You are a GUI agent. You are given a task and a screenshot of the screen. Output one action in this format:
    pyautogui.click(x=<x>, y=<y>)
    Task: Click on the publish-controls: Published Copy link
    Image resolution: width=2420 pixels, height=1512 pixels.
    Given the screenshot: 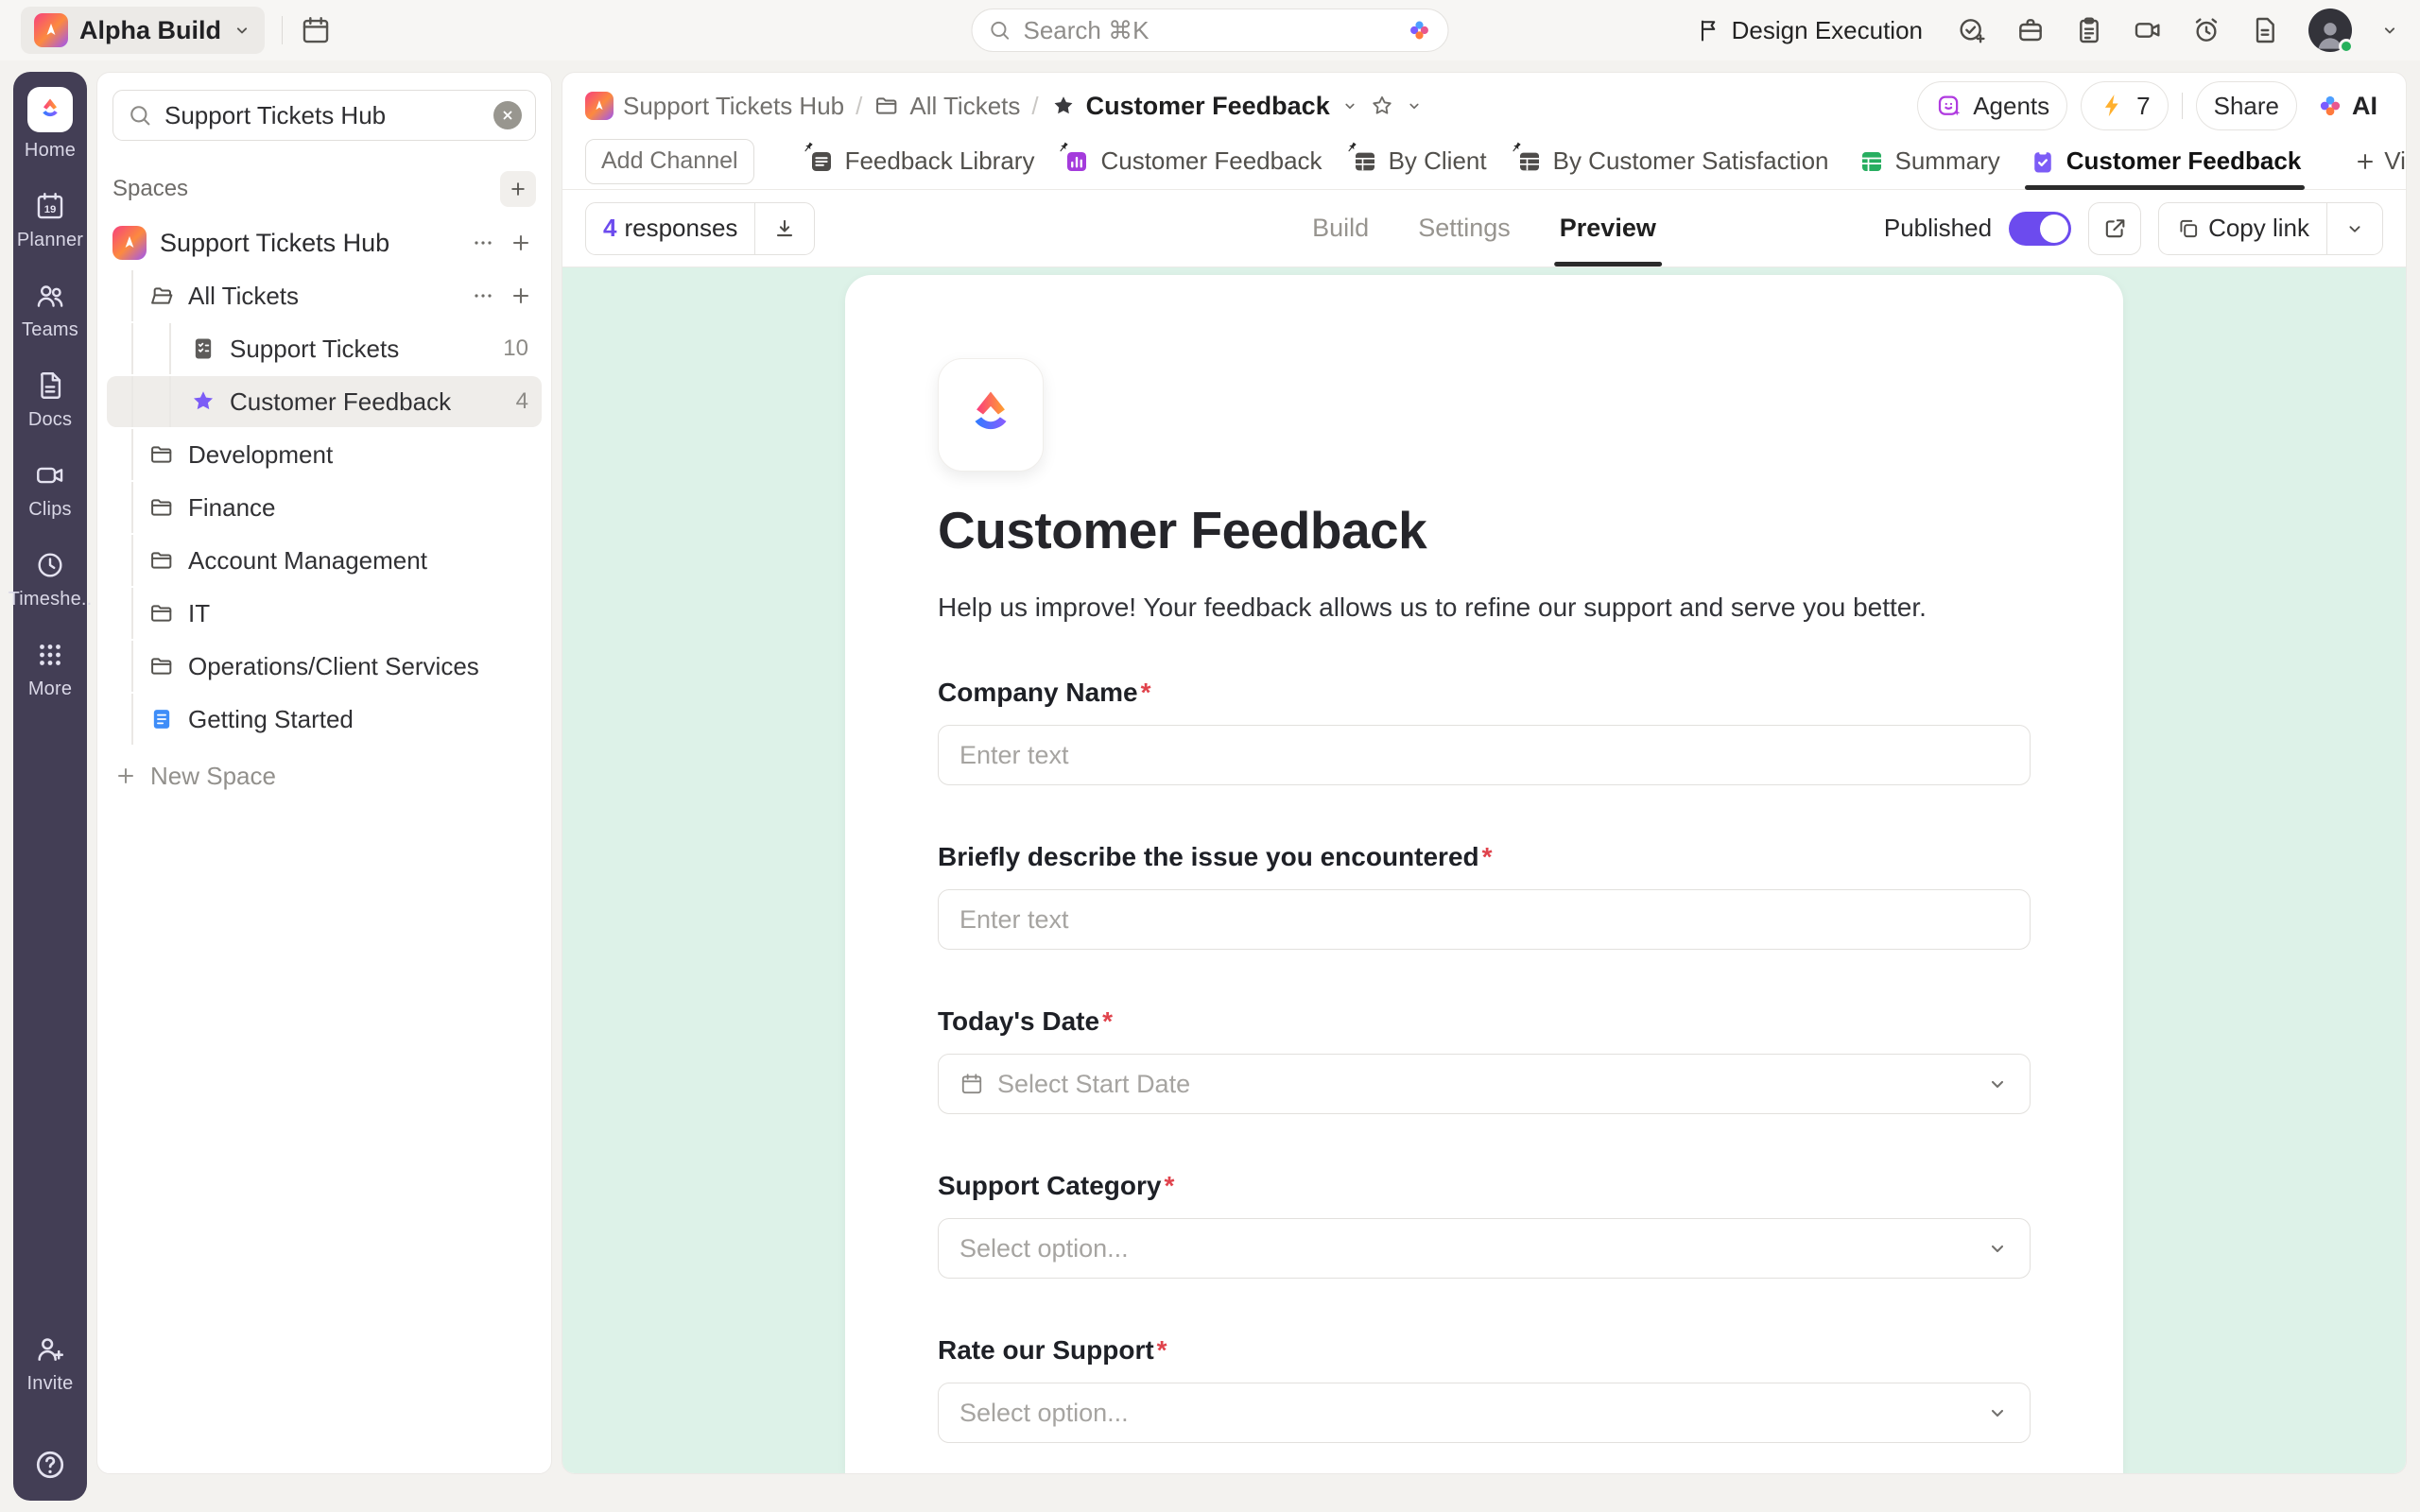 What is the action you would take?
    pyautogui.click(x=2133, y=228)
    